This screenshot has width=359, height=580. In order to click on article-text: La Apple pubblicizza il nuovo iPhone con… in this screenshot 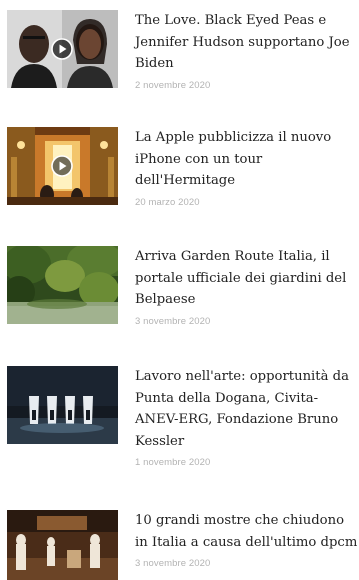, I will do `click(247, 167)`.